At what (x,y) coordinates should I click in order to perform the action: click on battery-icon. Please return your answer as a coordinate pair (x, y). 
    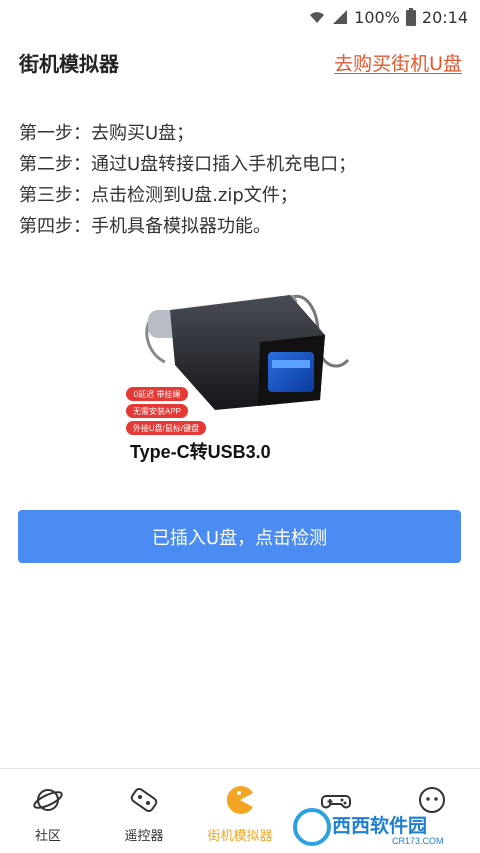
    Looking at the image, I should click on (410, 17).